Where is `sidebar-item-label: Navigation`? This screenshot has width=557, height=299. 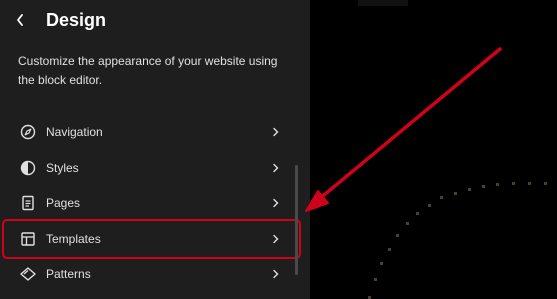 sidebar-item-label: Navigation is located at coordinates (74, 132).